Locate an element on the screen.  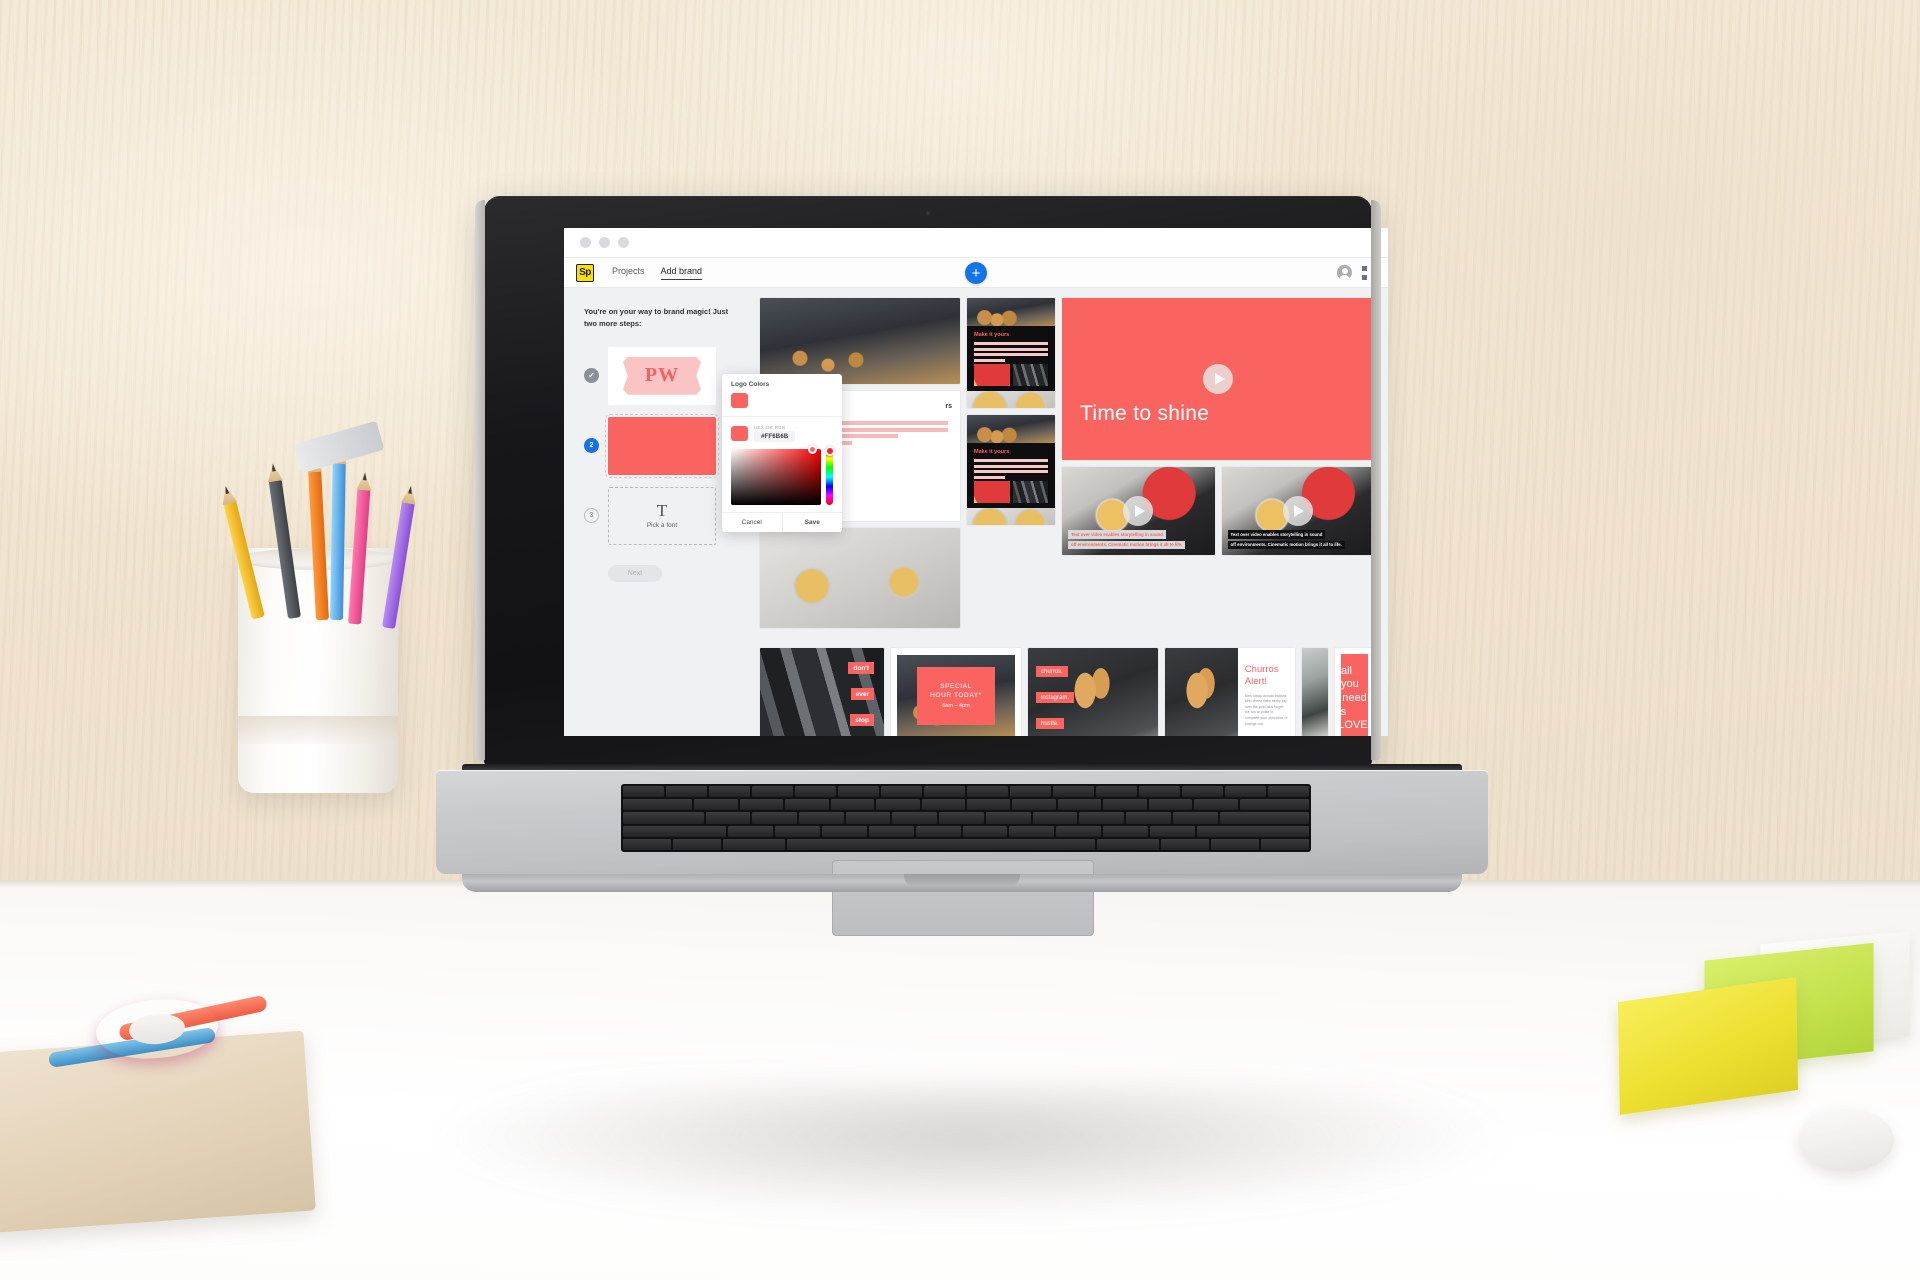
spark-logo-icon: Sp is located at coordinates (585, 272).